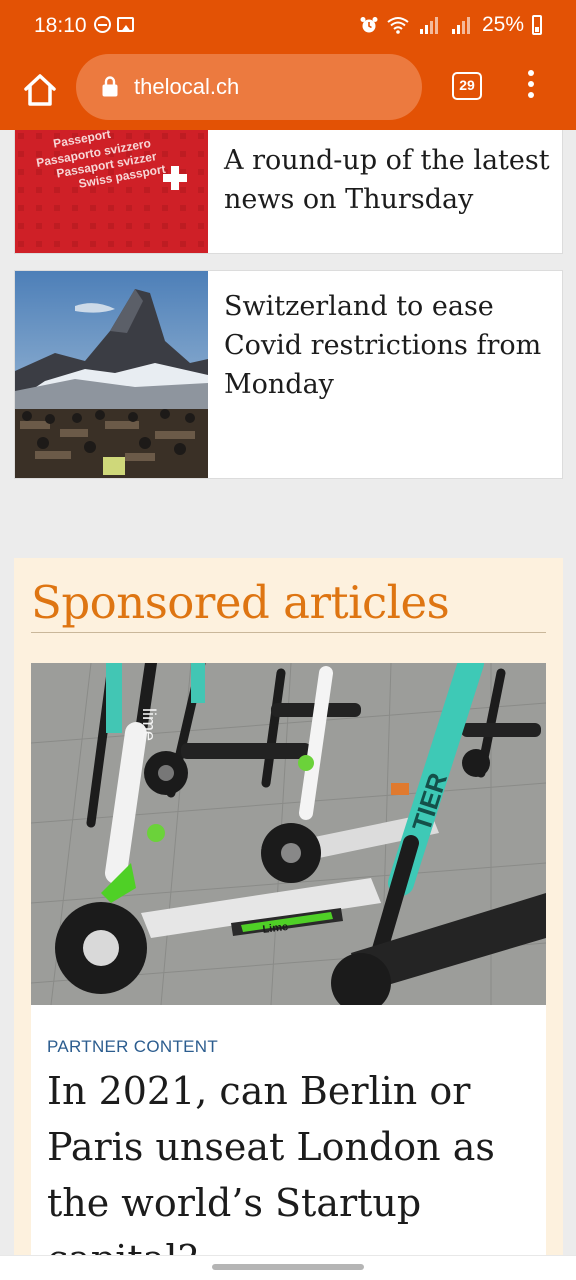 This screenshot has width=576, height=1280. What do you see at coordinates (102, 24) in the screenshot?
I see `do-not-disturb-icon` at bounding box center [102, 24].